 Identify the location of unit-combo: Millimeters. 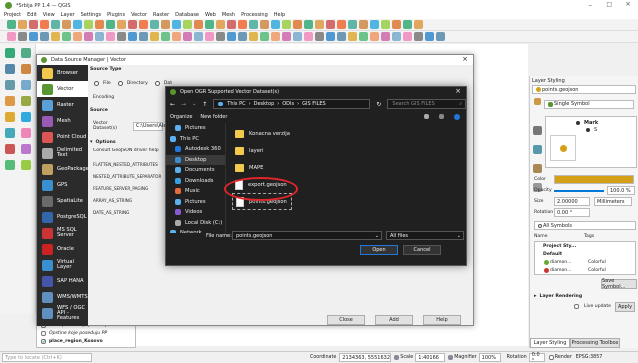
(613, 201).